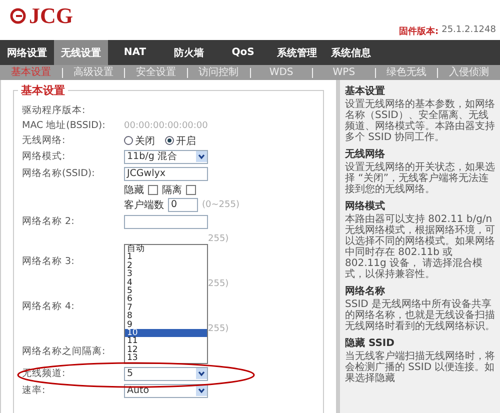 The height and width of the screenshot is (413, 500). Describe the element at coordinates (49, 261) in the screenshot. I see `field-label: 网络名称 3:` at that location.